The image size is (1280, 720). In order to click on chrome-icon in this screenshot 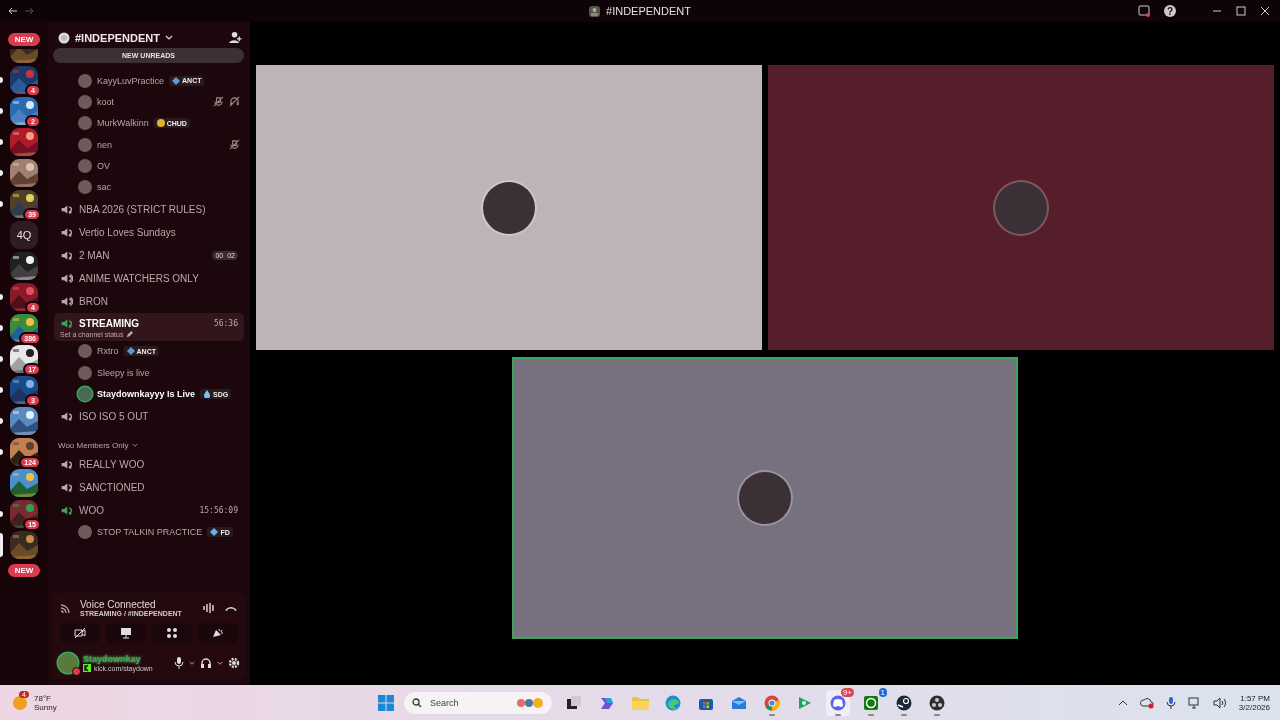, I will do `click(772, 702)`.